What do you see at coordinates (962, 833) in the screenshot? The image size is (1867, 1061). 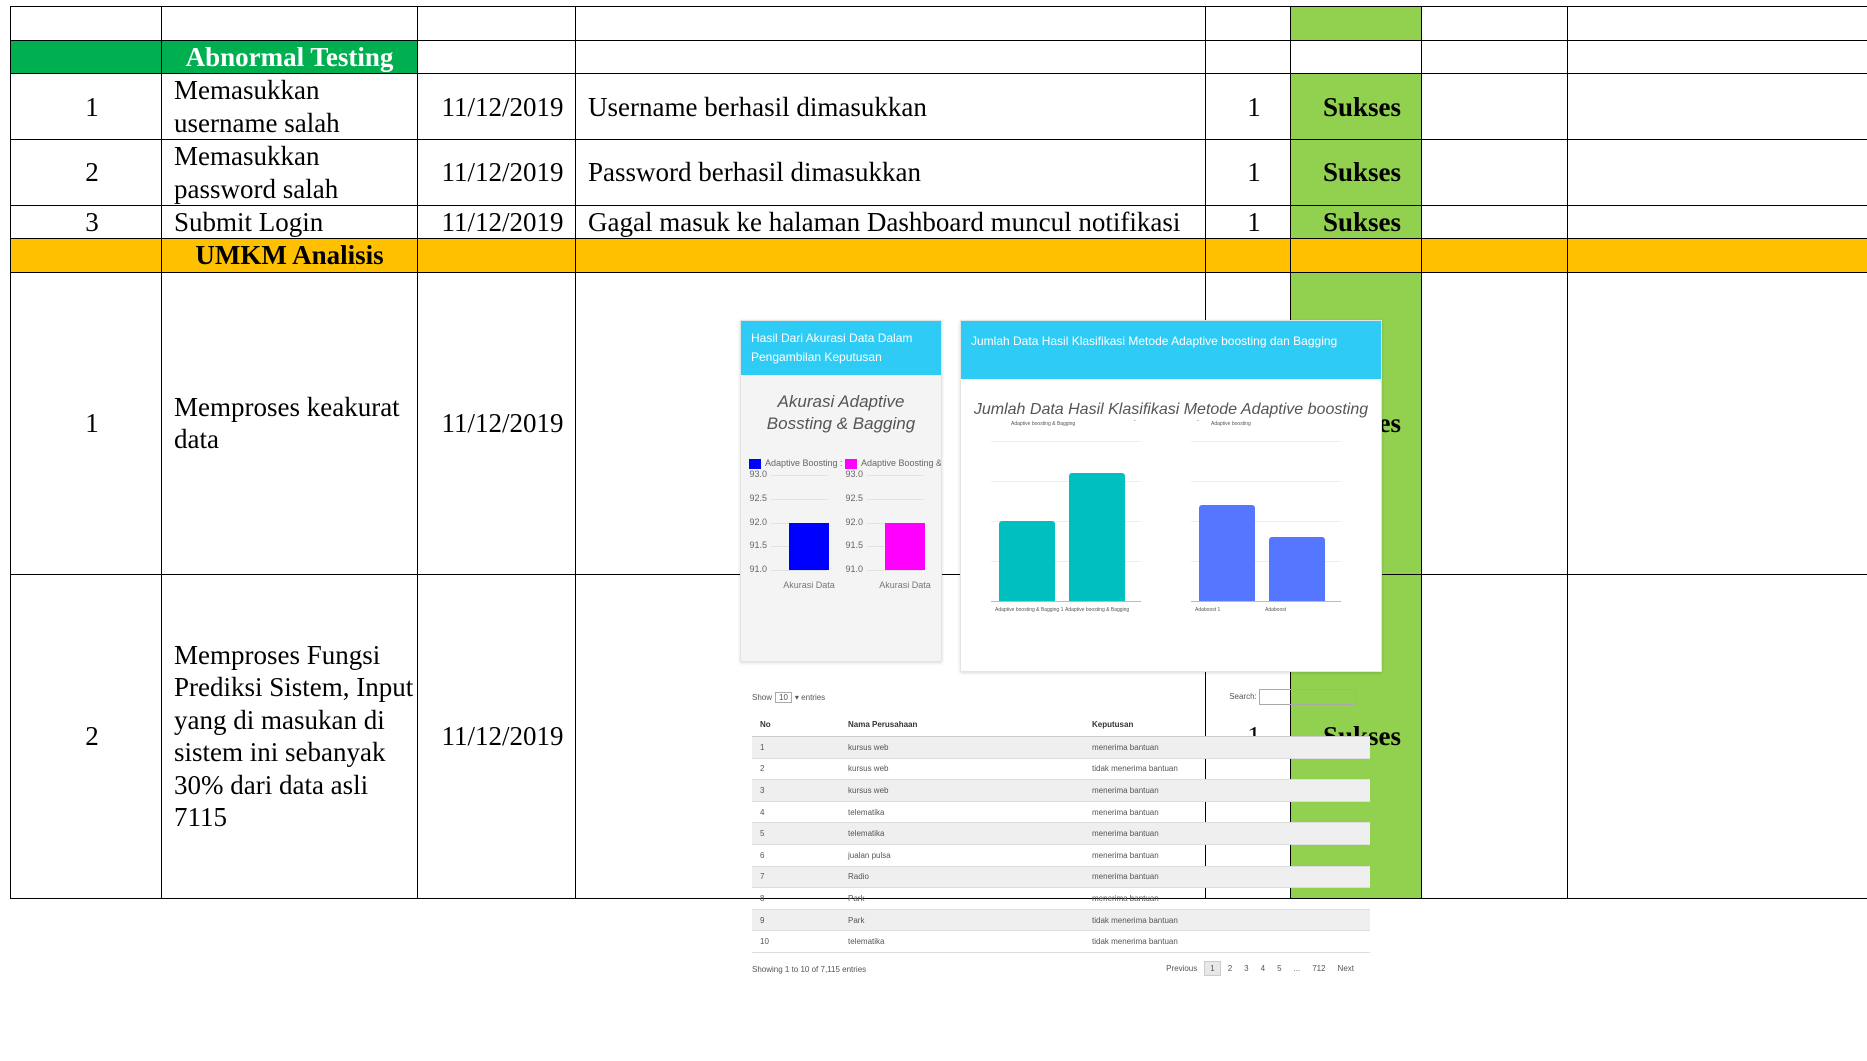 I see `company-cell: telematika` at bounding box center [962, 833].